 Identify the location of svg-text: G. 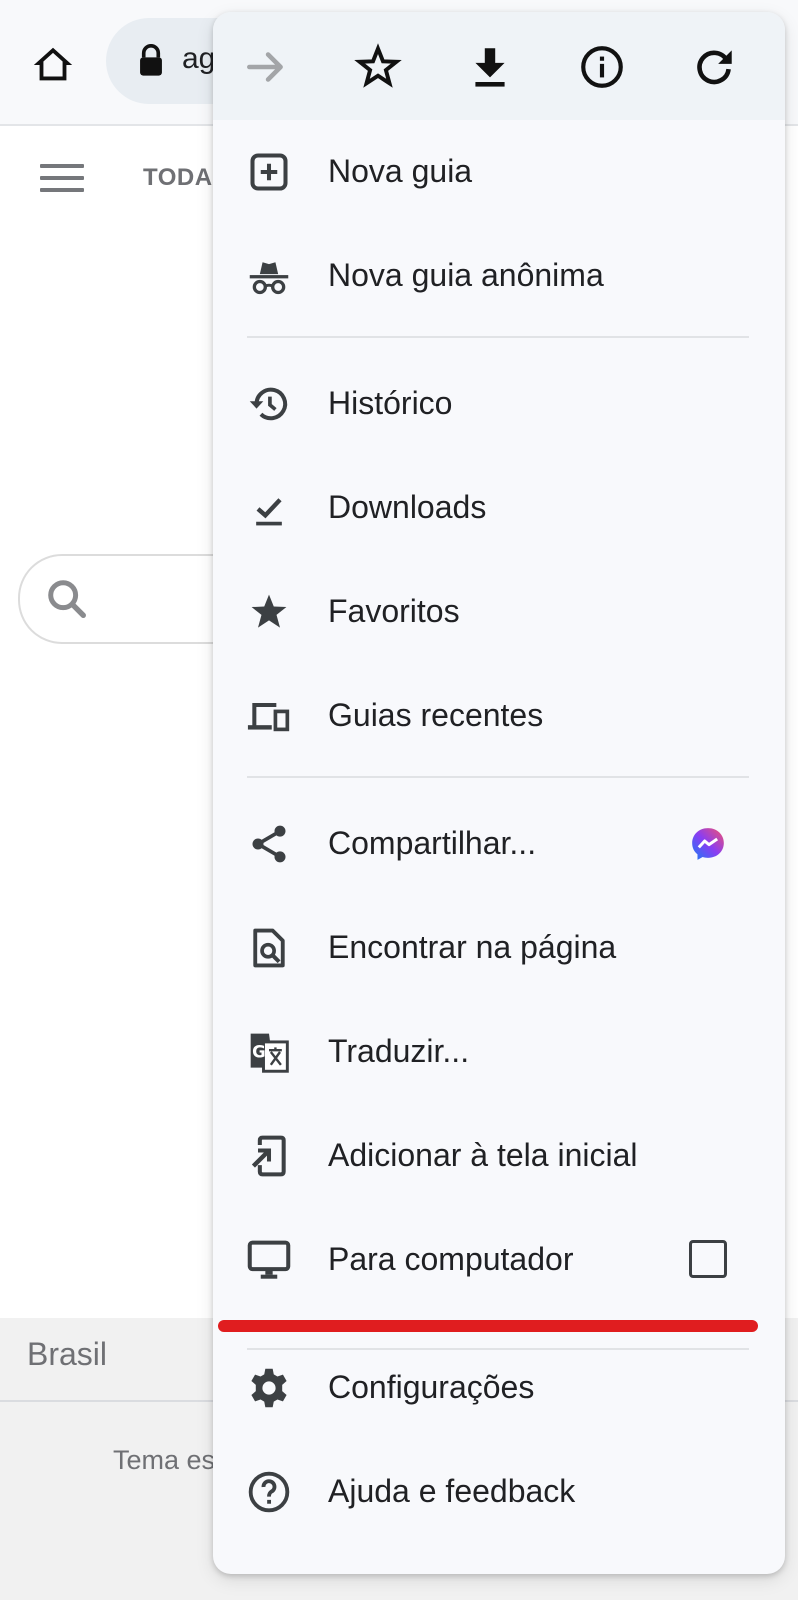
(259, 1052).